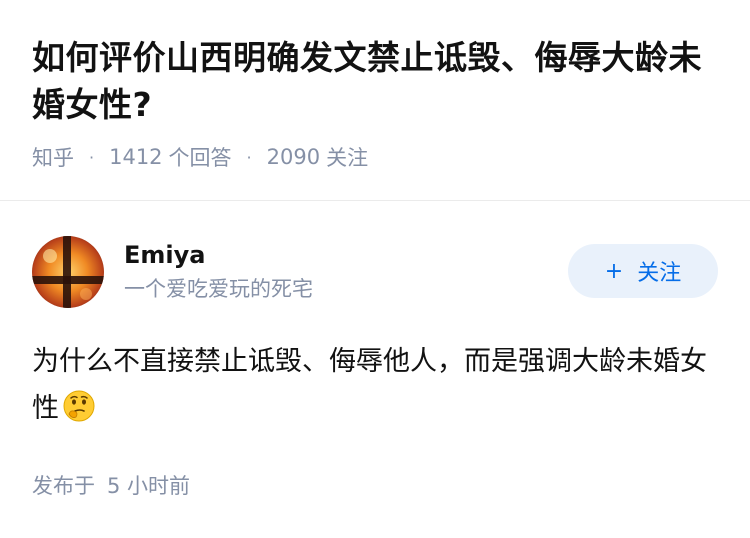  What do you see at coordinates (369, 385) in the screenshot?
I see `answer-text: 为什么不直接禁止诋毁、侮辱他人，而是强调大龄未婚女性` at bounding box center [369, 385].